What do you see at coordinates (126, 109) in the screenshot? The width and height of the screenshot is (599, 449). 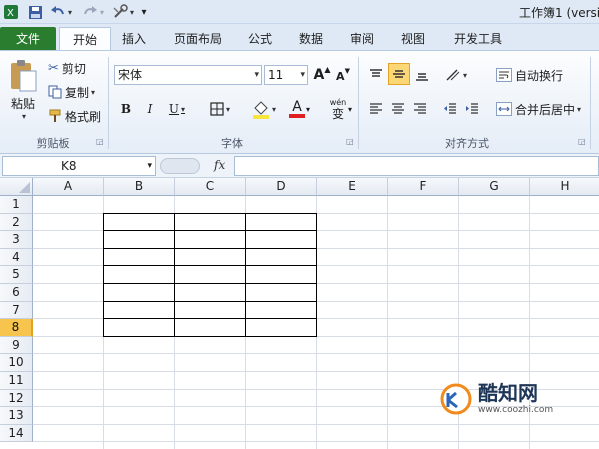 I see `bold-button: B` at bounding box center [126, 109].